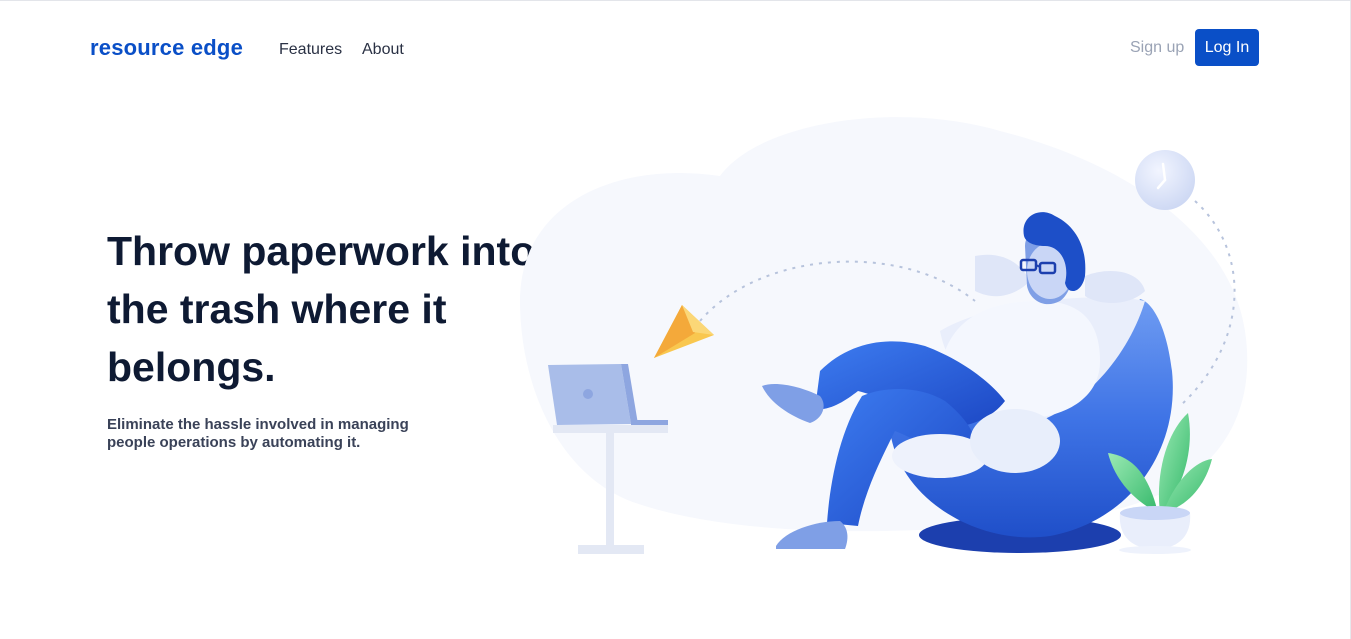 The height and width of the screenshot is (639, 1351). I want to click on brand-logo: resource edge, so click(166, 48).